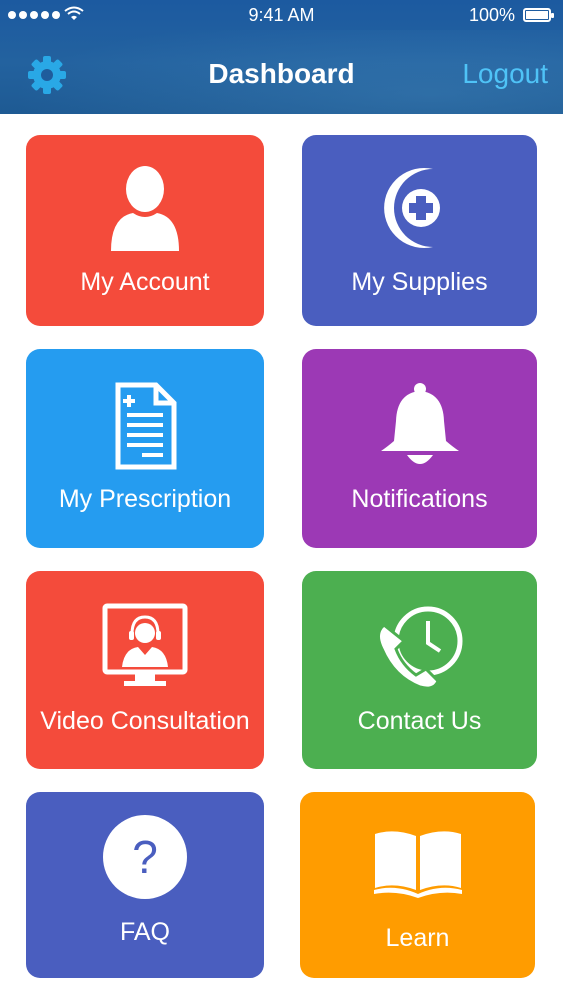 The height and width of the screenshot is (1000, 563). I want to click on tile-label: My Account, so click(145, 282).